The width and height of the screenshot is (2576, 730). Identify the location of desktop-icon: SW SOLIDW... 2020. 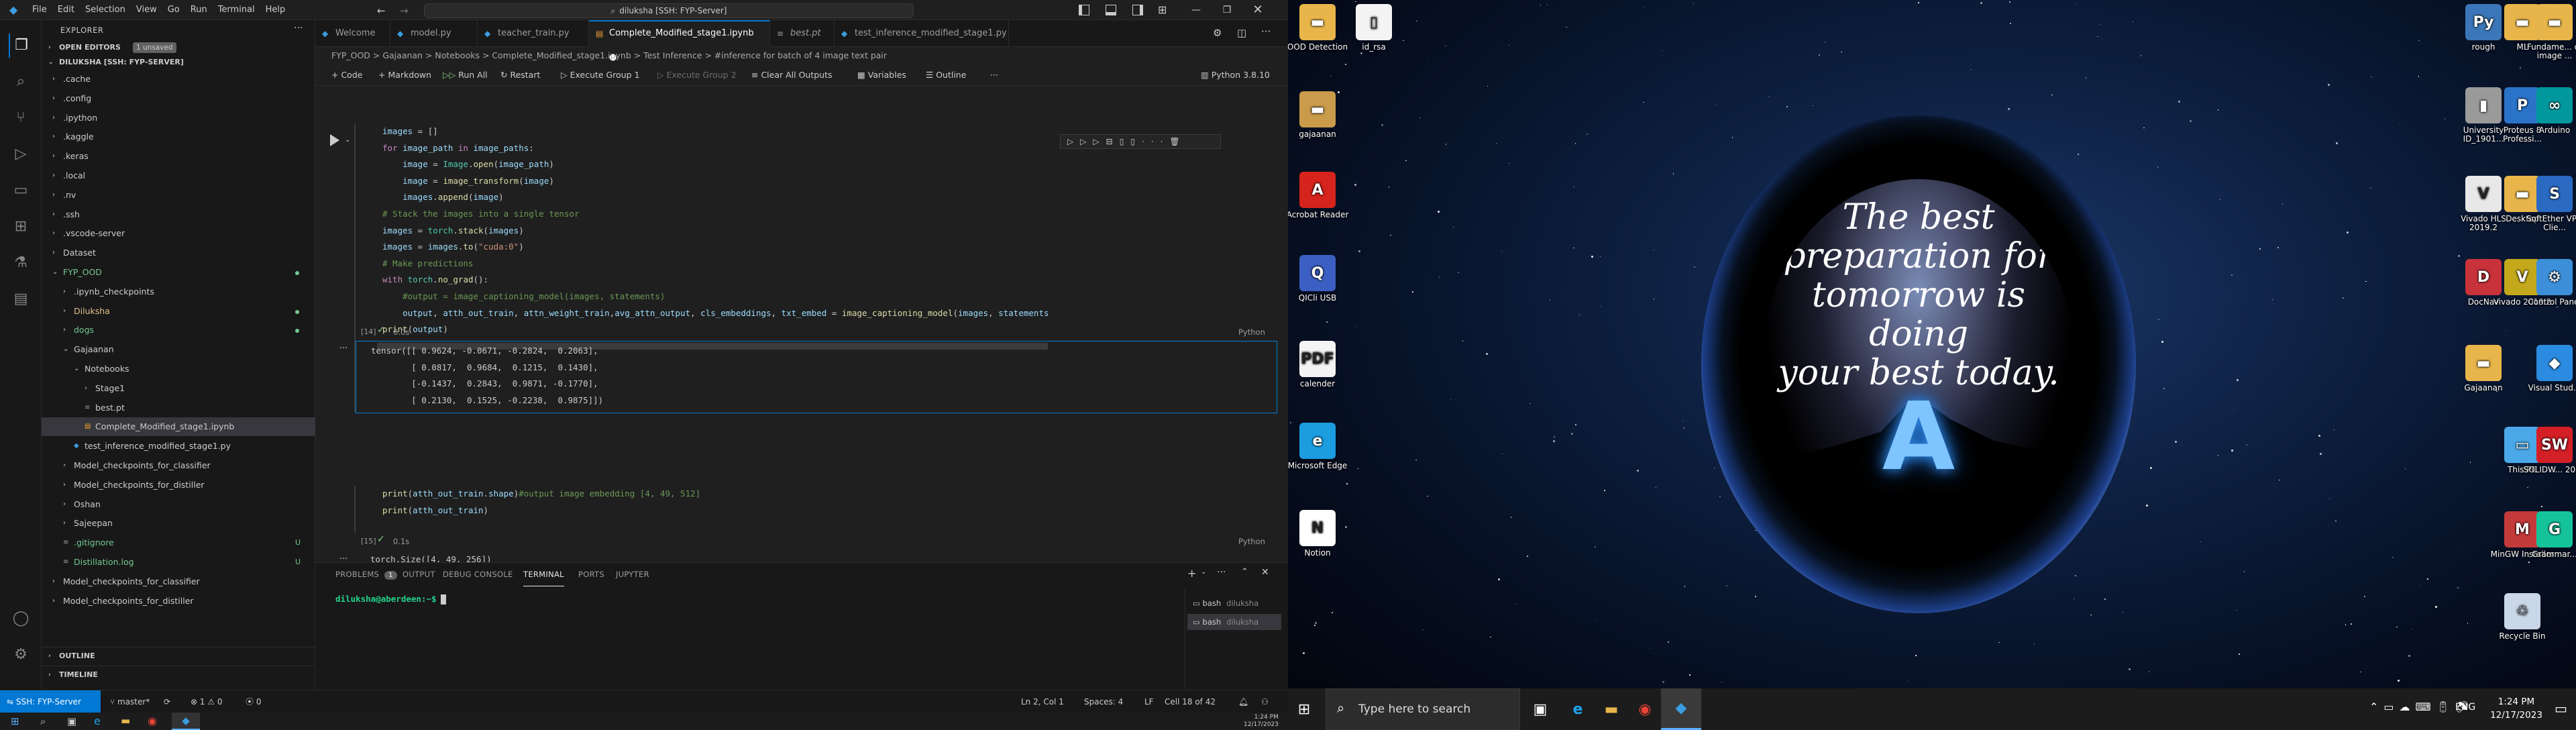
(2548, 450).